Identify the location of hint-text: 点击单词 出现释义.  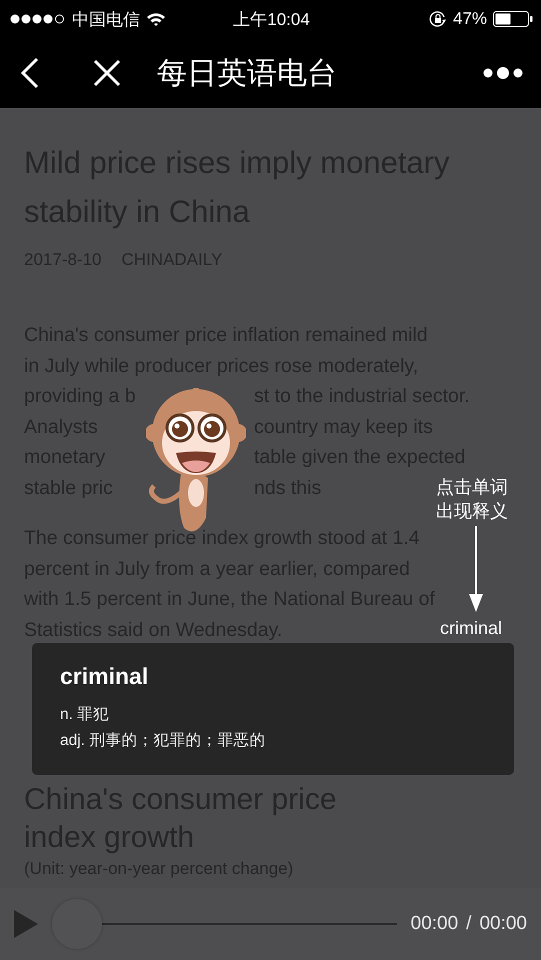
(472, 499).